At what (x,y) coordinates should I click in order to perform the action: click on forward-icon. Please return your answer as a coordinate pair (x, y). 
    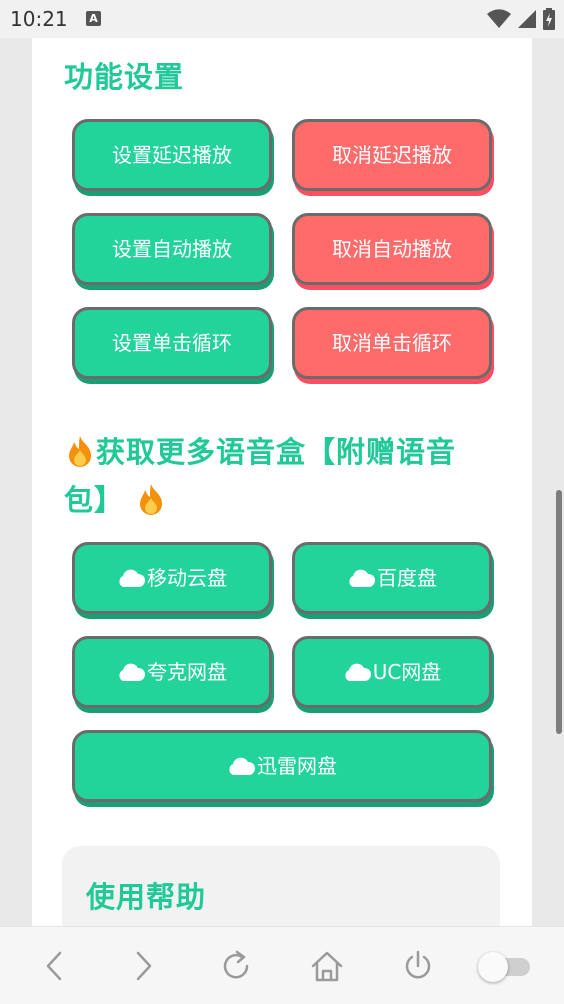
    Looking at the image, I should click on (144, 966).